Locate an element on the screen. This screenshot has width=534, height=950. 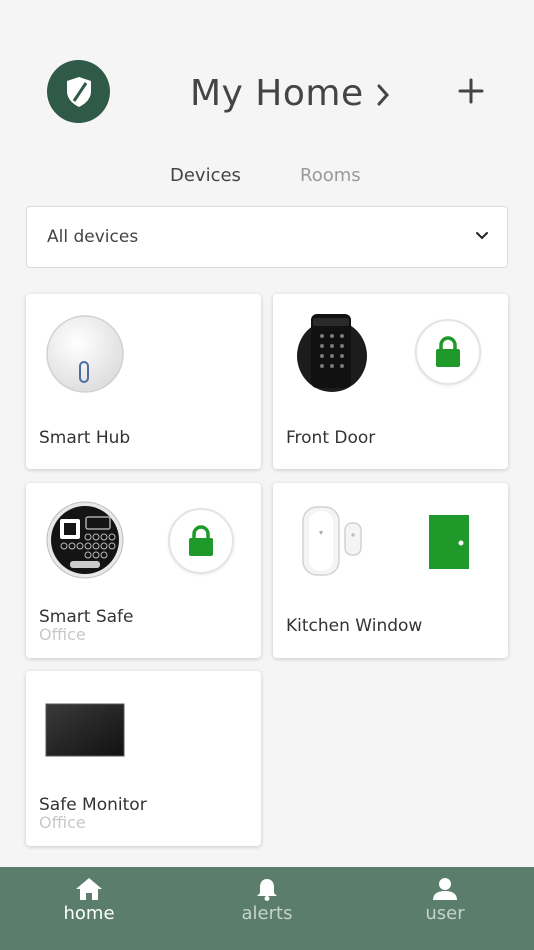
keypad-lock-icon is located at coordinates (332, 353).